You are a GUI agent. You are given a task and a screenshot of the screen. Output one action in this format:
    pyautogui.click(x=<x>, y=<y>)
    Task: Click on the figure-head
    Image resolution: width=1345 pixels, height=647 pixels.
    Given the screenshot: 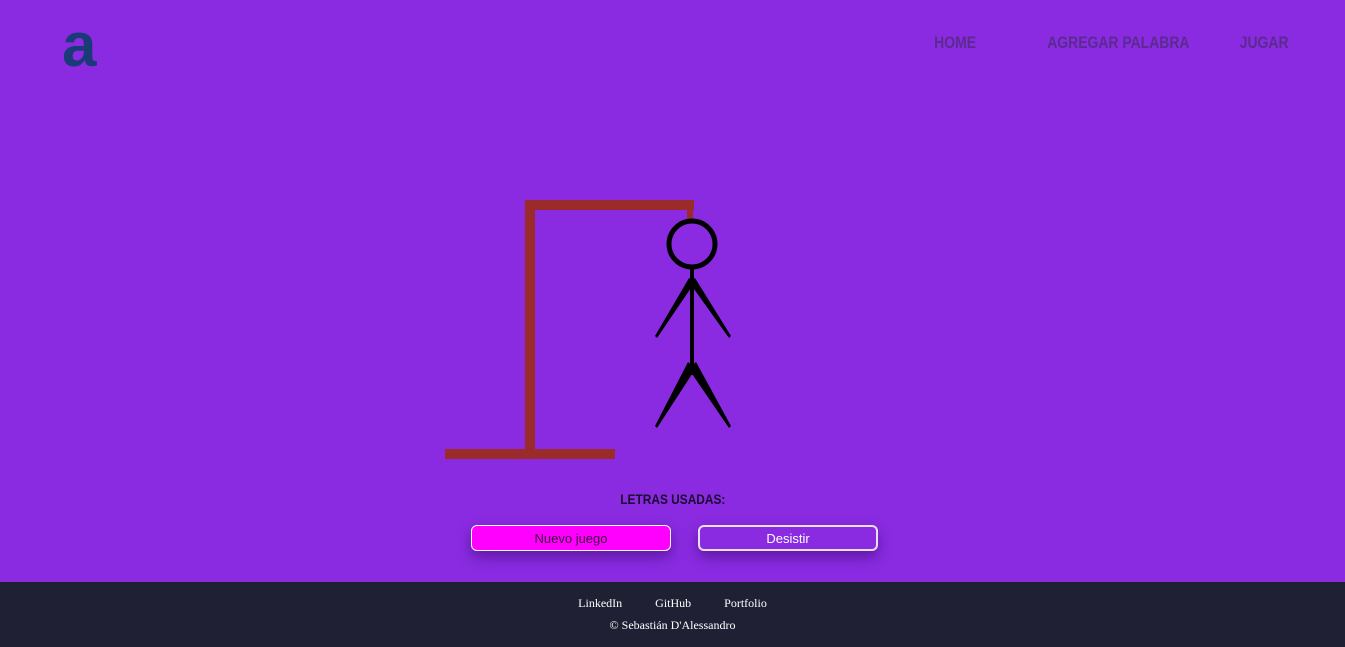 What is the action you would take?
    pyautogui.click(x=692, y=244)
    